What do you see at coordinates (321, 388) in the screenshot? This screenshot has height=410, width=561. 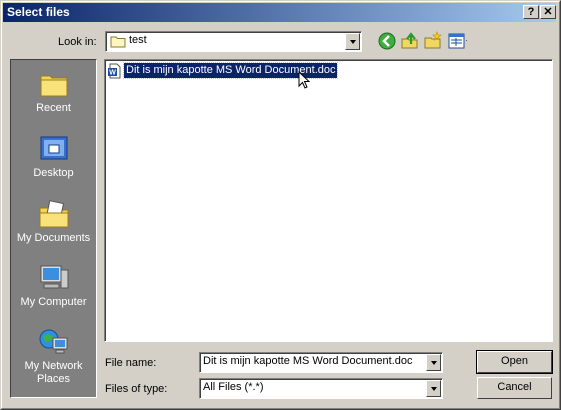 I see `files-of-type-select: All Files (*.*)` at bounding box center [321, 388].